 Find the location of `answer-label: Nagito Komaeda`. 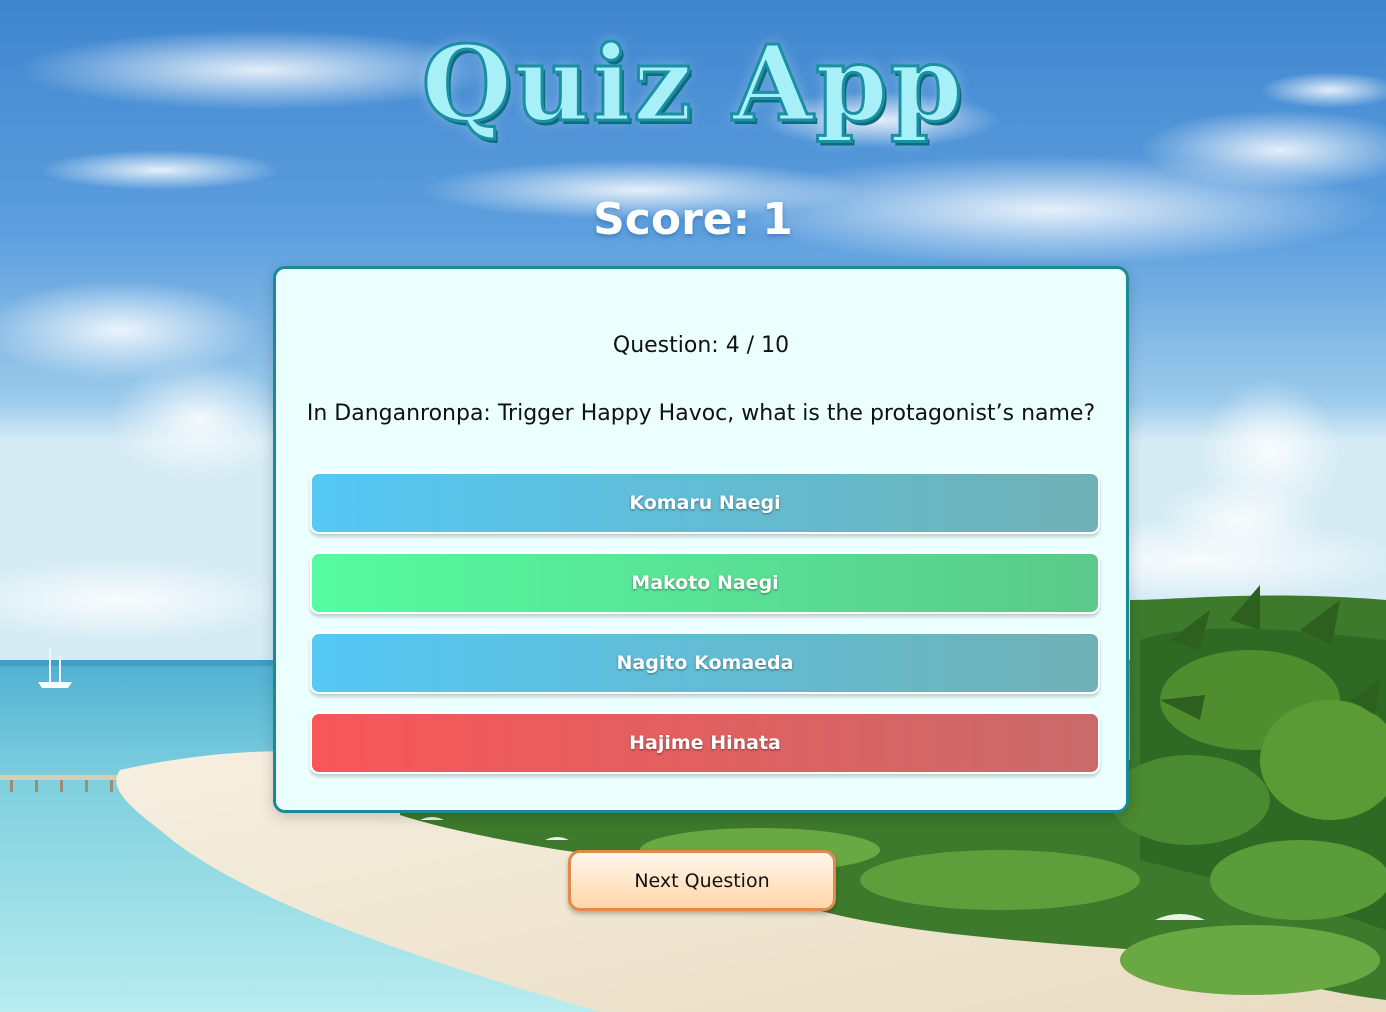

answer-label: Nagito Komaeda is located at coordinates (705, 663).